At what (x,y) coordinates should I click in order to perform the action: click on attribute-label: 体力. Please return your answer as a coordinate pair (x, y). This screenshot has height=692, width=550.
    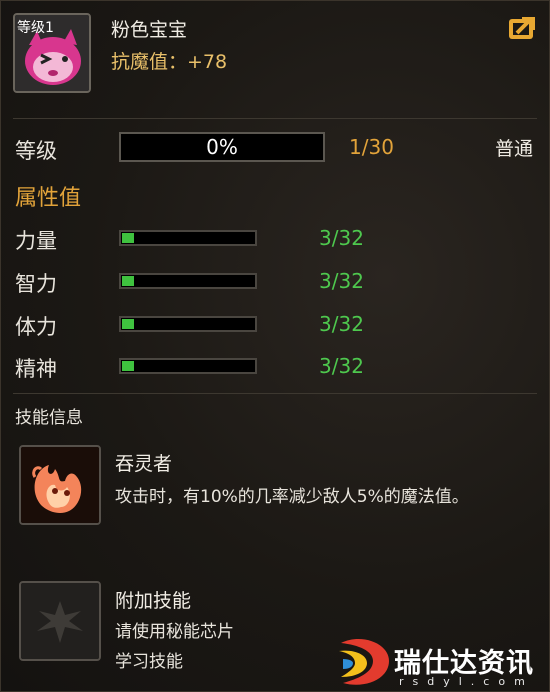
    Looking at the image, I should click on (36, 327).